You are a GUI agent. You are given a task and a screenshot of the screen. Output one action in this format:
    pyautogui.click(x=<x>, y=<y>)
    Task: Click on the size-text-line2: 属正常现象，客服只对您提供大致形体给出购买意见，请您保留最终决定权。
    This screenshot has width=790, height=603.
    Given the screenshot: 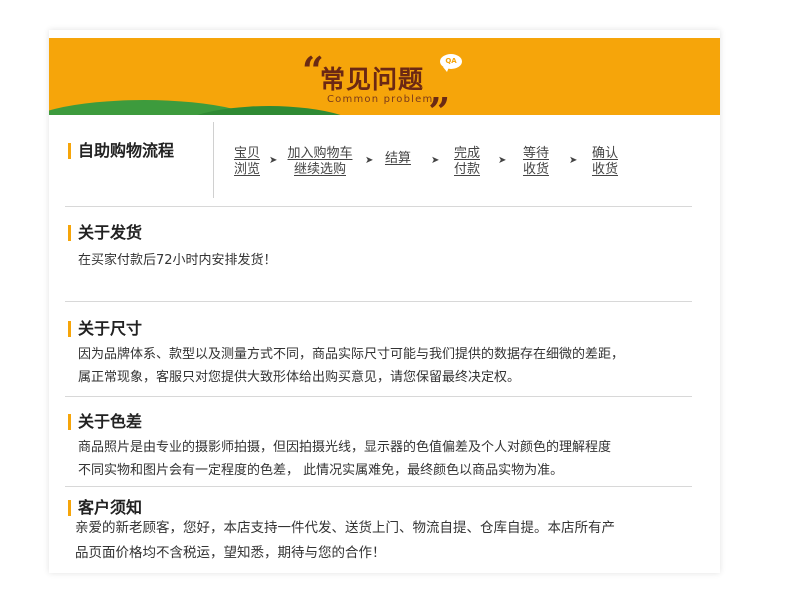 What is the action you would take?
    pyautogui.click(x=299, y=377)
    